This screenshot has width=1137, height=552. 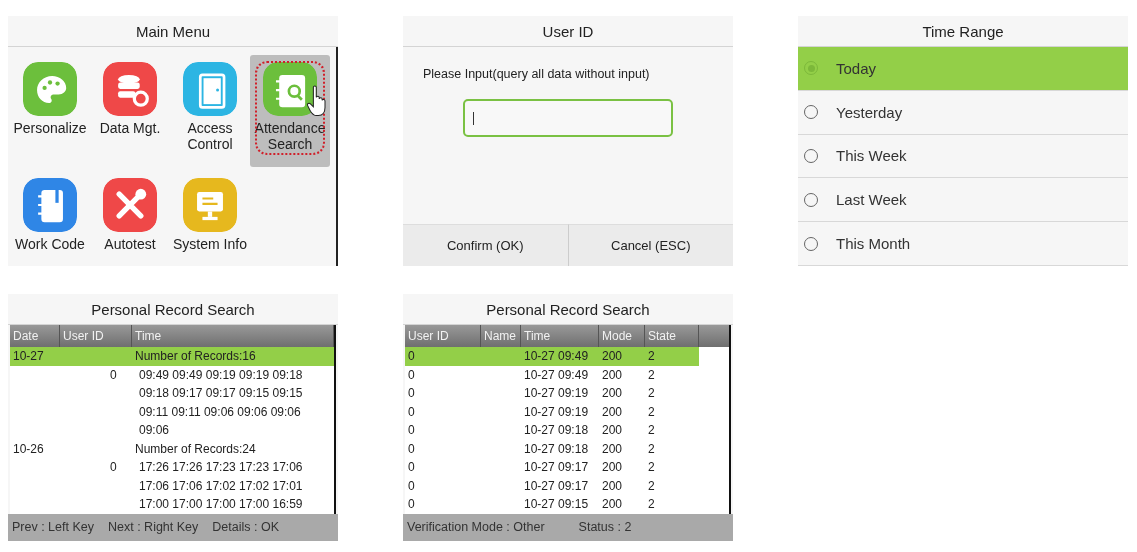 I want to click on time-list: 17:26 17:26 17:23 17:23 17:06, so click(x=221, y=467).